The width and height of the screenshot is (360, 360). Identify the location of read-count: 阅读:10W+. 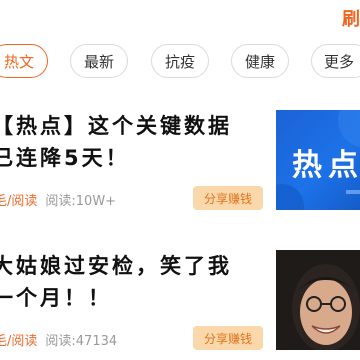
(81, 201).